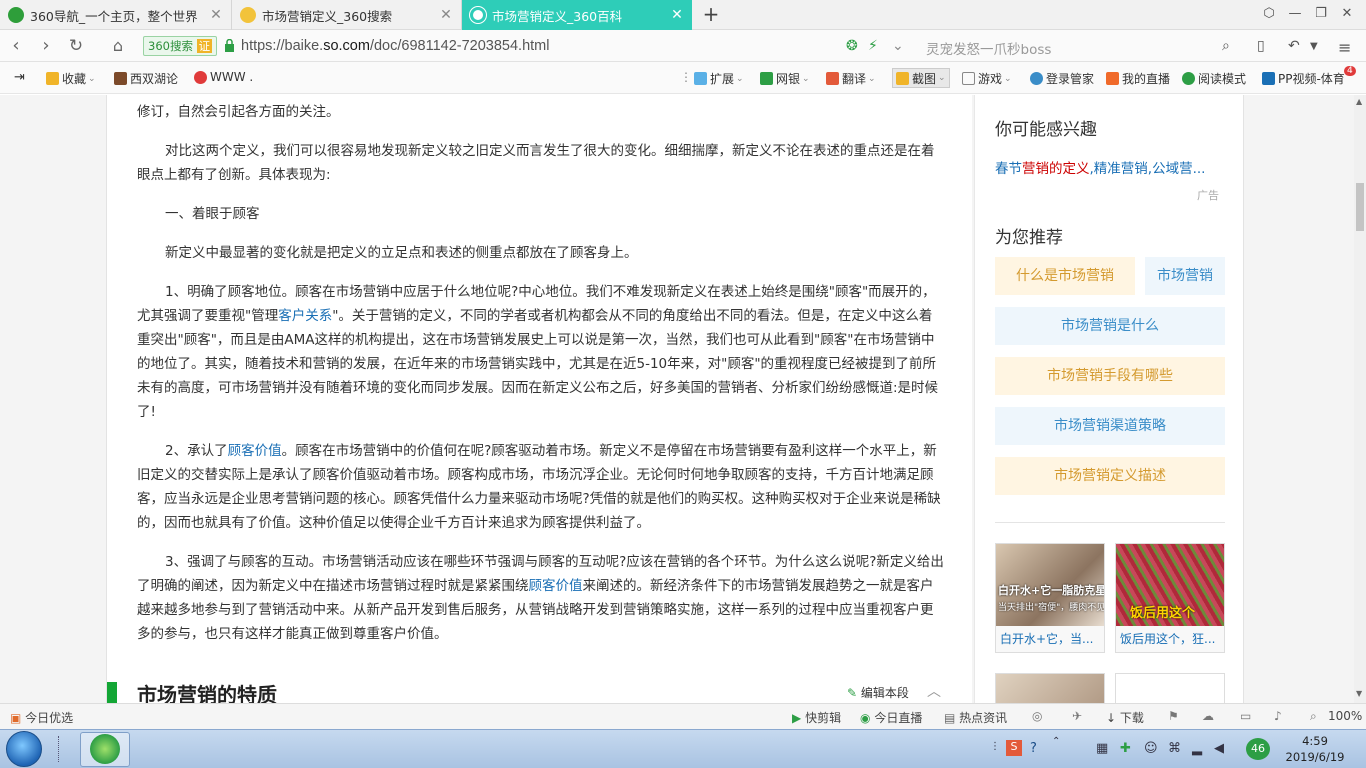 Image resolution: width=1366 pixels, height=768 pixels. Describe the element at coordinates (785, 78) in the screenshot. I see `toolbar-netbank: 网银 ⌄` at that location.